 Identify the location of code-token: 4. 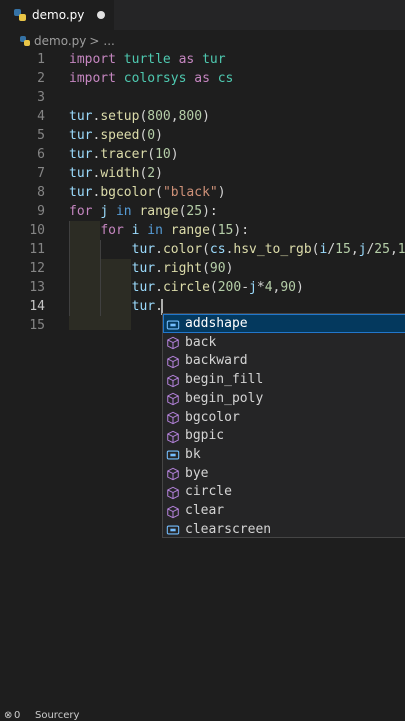
(268, 287).